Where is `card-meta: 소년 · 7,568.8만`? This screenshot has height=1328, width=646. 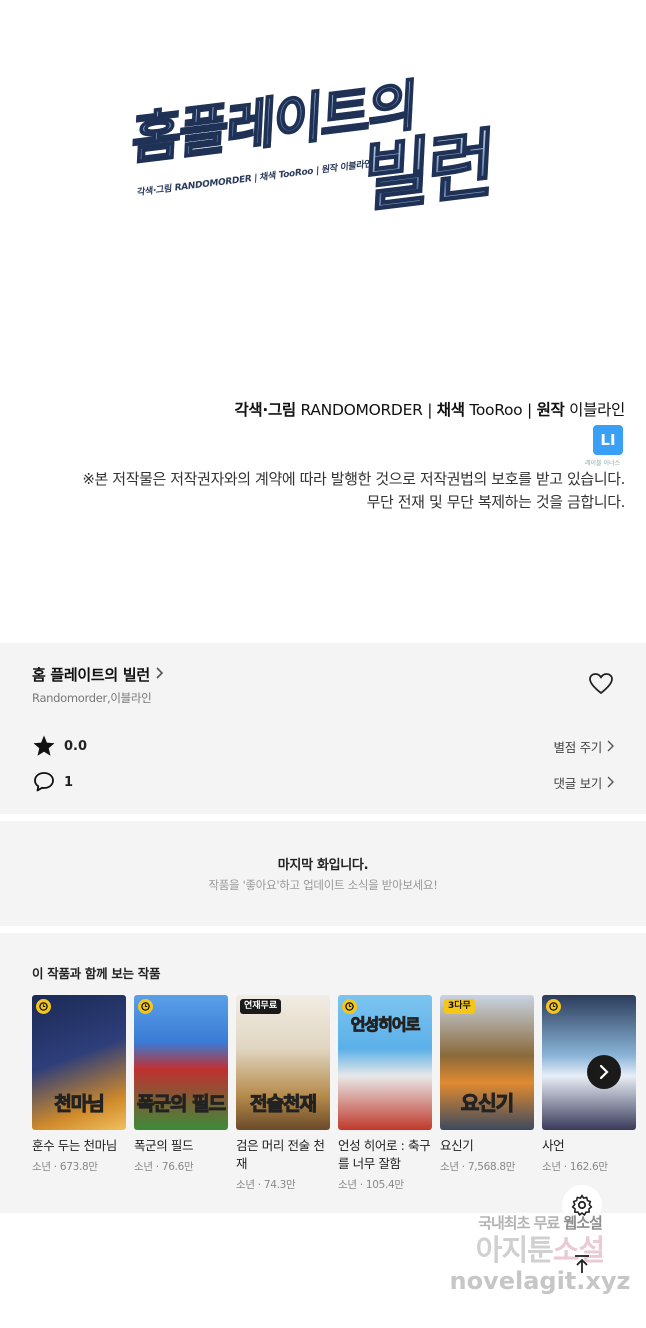 card-meta: 소년 · 7,568.8만 is located at coordinates (478, 1167).